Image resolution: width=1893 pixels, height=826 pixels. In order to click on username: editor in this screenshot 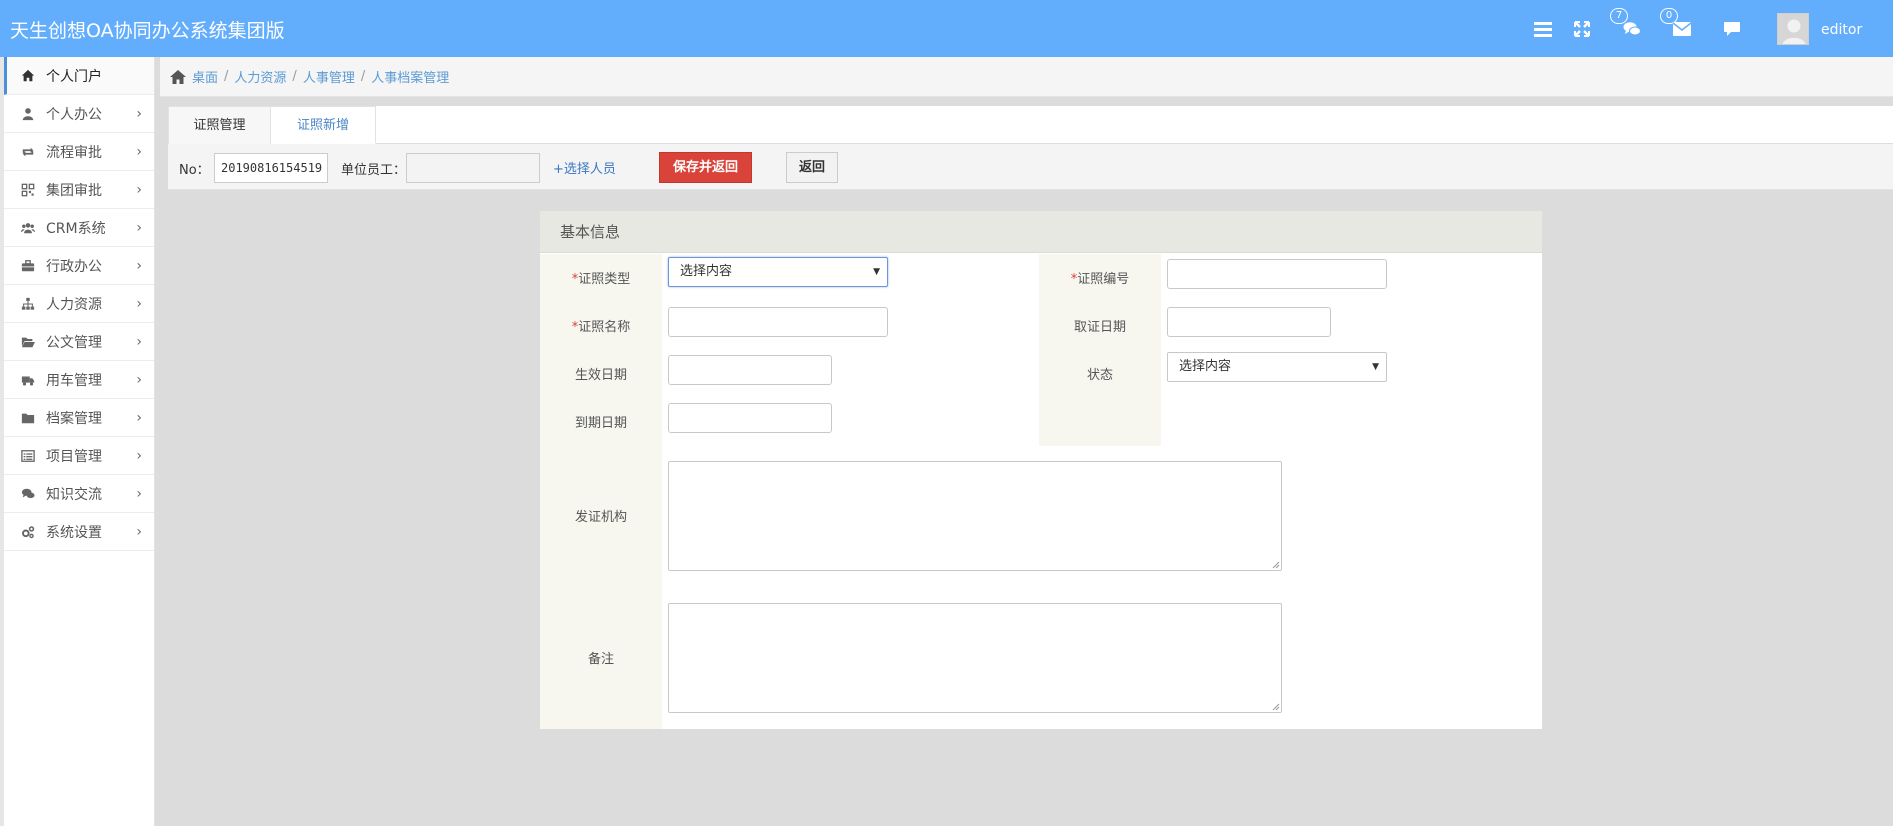, I will do `click(1841, 30)`.